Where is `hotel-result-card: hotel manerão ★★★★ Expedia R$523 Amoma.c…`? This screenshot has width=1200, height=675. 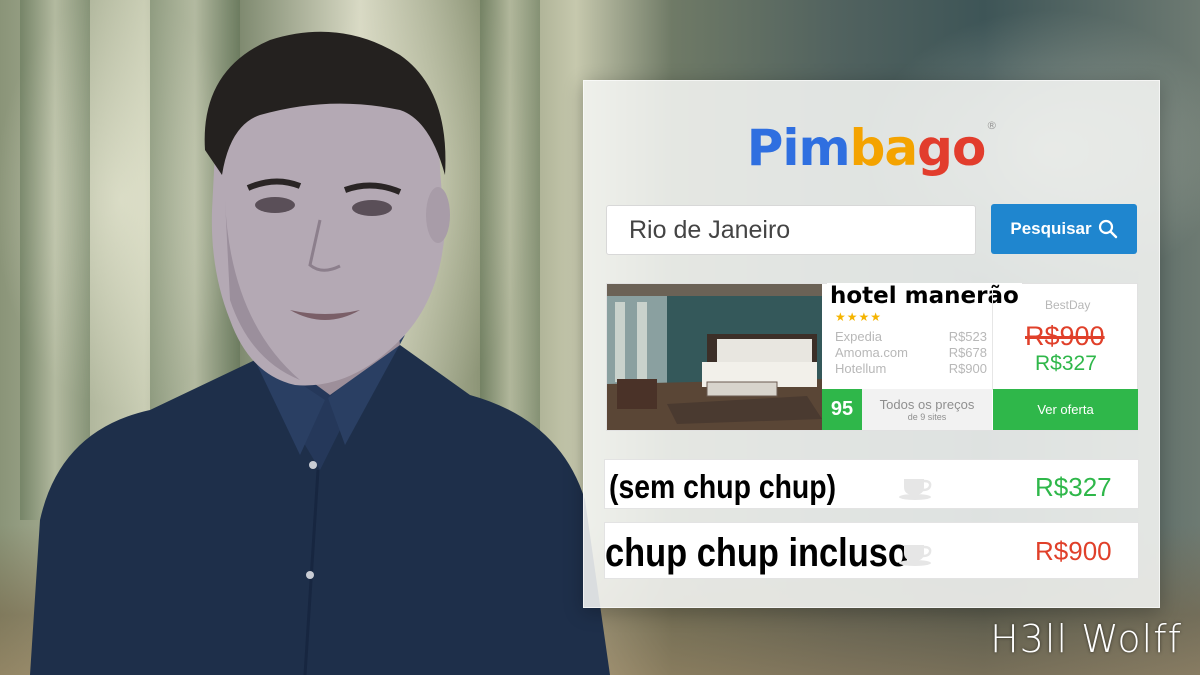
hotel-result-card: hotel manerão ★★★★ Expedia R$523 Amoma.c… is located at coordinates (872, 357).